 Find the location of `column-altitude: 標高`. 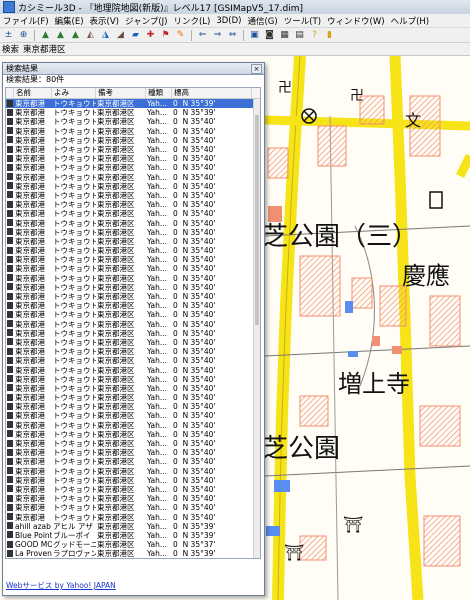

column-altitude: 標高 is located at coordinates (212, 93).